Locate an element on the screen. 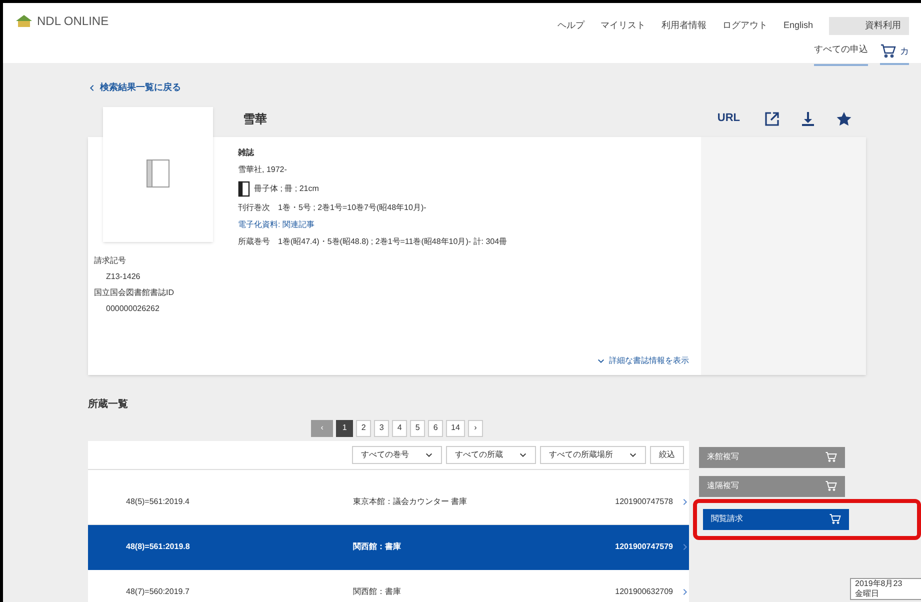 The image size is (921, 602). page-button: 2 is located at coordinates (364, 428).